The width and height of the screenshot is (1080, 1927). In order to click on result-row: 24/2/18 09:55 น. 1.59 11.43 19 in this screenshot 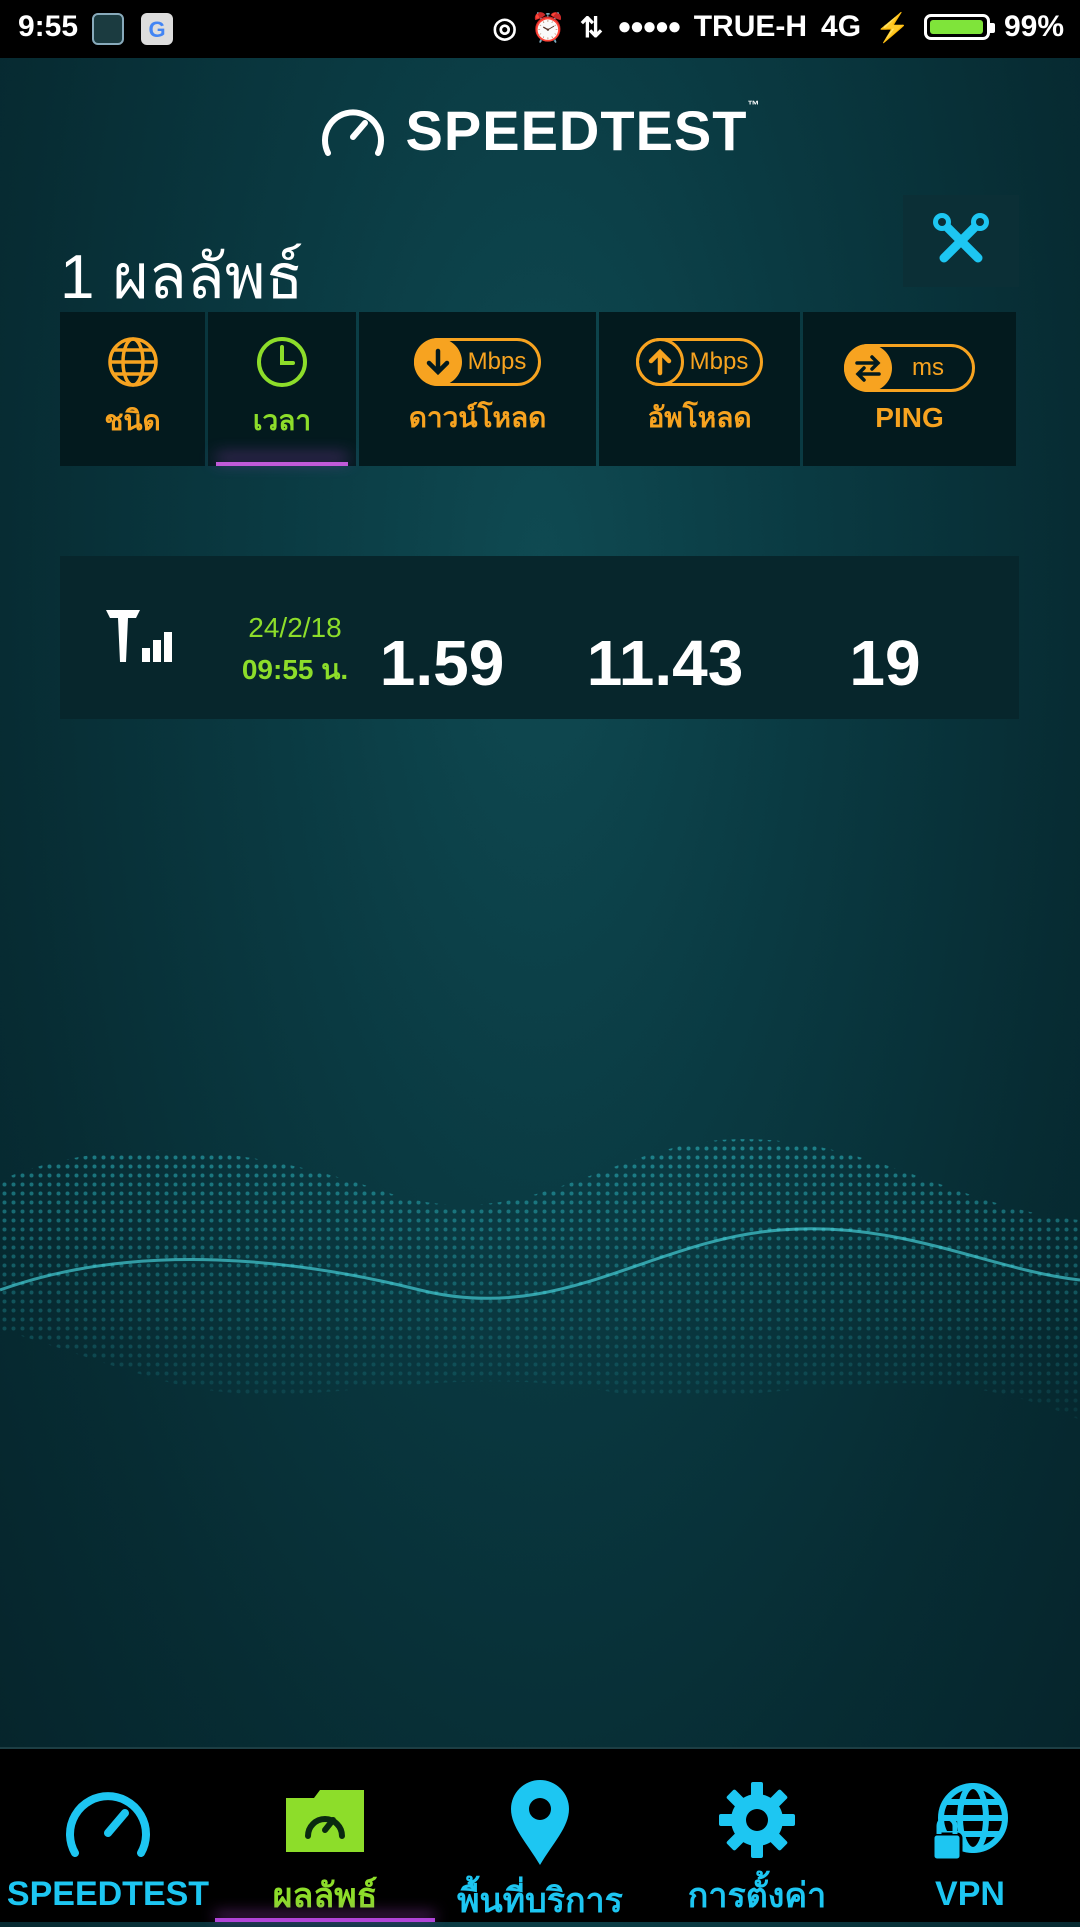, I will do `click(539, 637)`.